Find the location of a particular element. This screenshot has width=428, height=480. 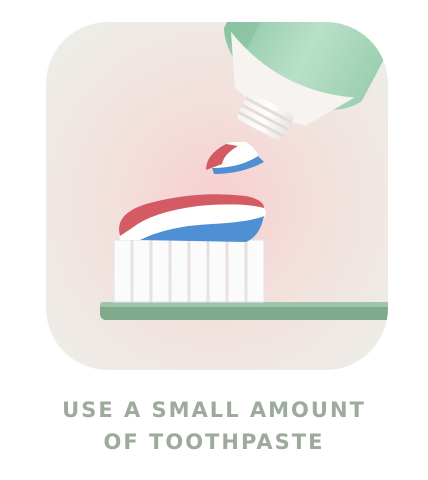

caption-line-2: OF TOOTHPASTE is located at coordinates (214, 442).